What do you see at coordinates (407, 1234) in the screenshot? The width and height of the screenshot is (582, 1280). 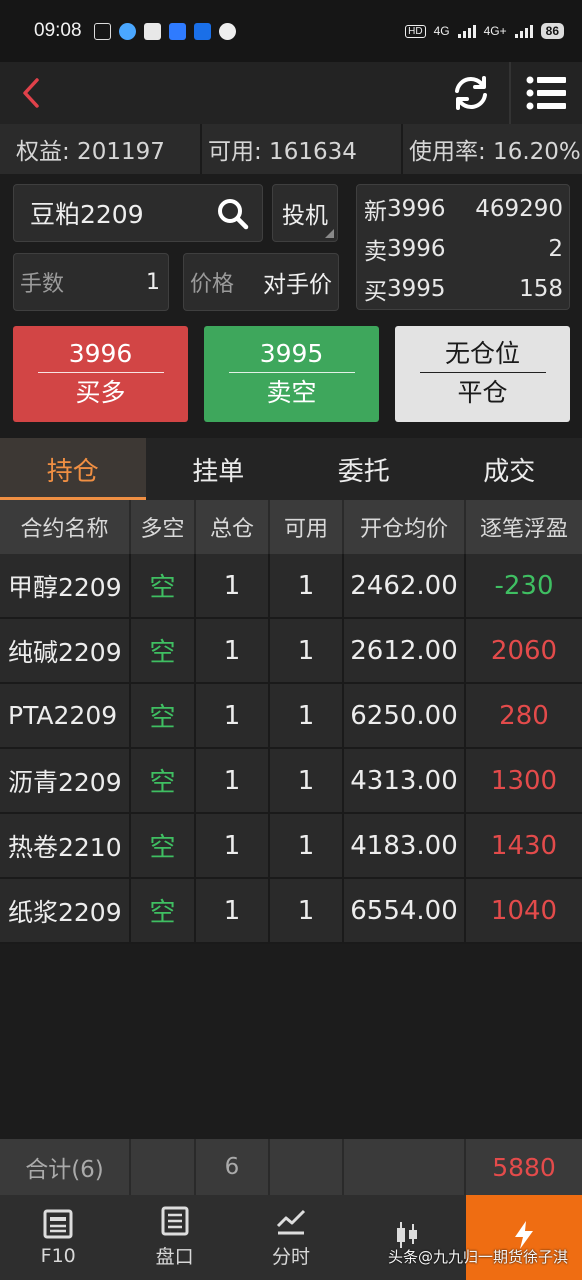 I see `candlestick-icon` at bounding box center [407, 1234].